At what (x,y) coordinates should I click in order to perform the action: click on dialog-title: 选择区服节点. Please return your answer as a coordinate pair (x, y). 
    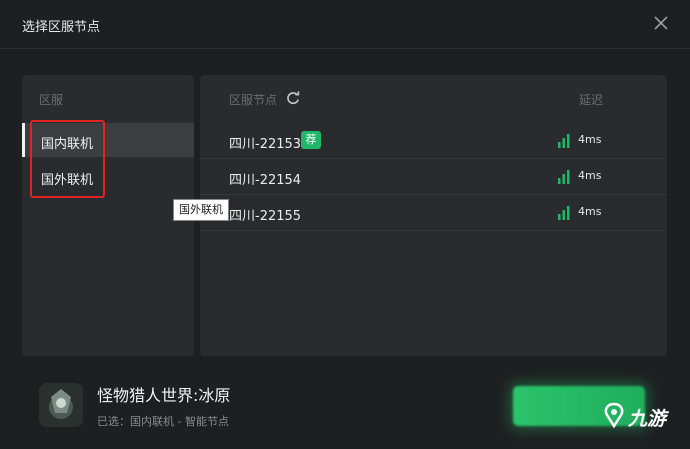
    Looking at the image, I should click on (61, 27).